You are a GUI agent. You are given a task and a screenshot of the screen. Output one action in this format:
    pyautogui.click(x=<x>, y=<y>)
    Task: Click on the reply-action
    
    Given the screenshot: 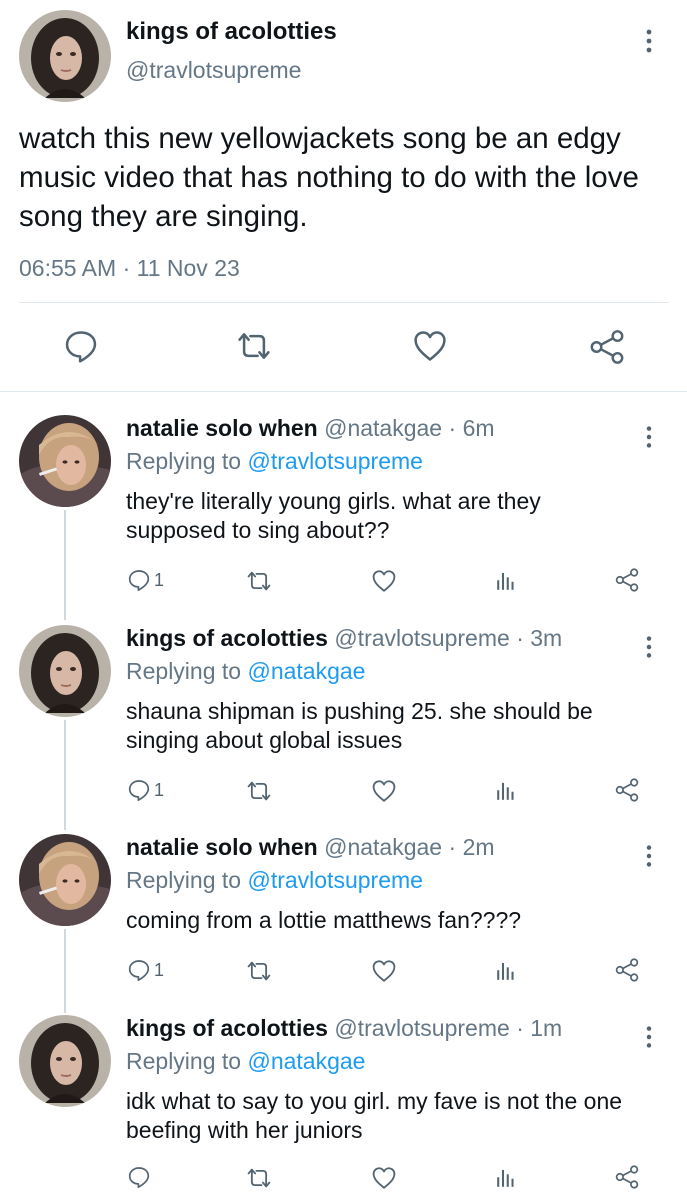 What is the action you would take?
    pyautogui.click(x=140, y=1177)
    